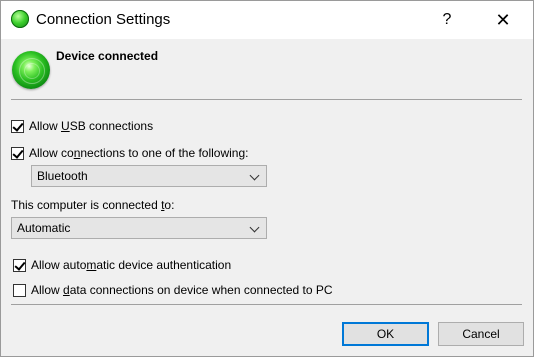 The image size is (534, 357). Describe the element at coordinates (93, 205) in the screenshot. I see `connected-to-label: This computer is connected to:` at that location.